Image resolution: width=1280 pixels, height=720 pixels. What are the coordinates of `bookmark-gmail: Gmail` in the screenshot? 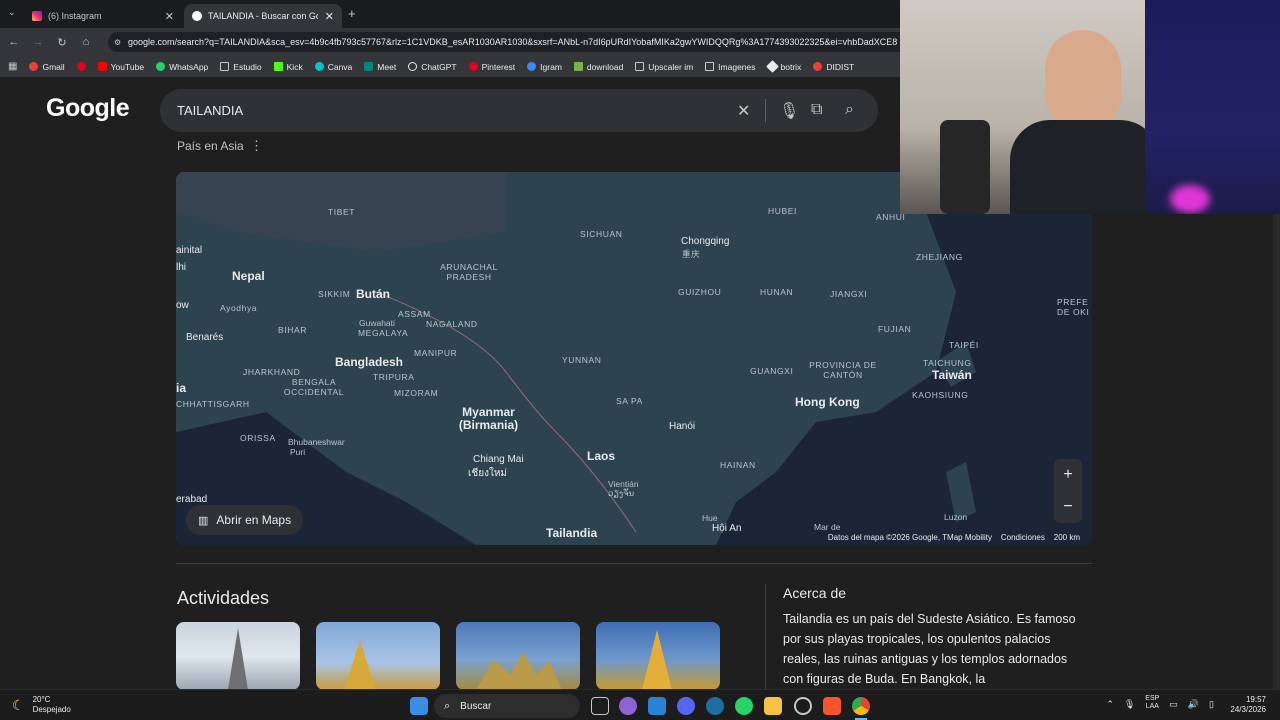 It's located at (47, 67).